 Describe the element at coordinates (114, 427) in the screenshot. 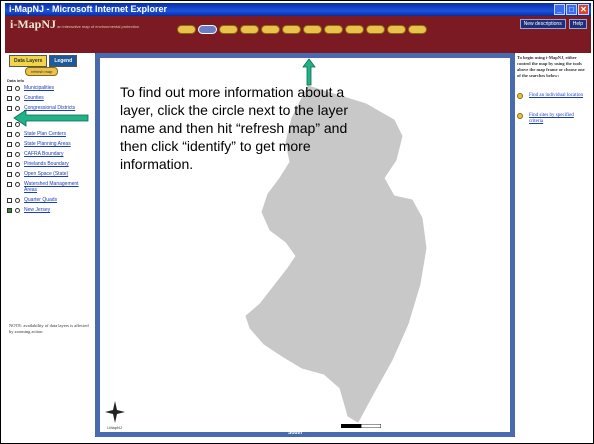

I see `compass-label: i-MapNJ` at that location.